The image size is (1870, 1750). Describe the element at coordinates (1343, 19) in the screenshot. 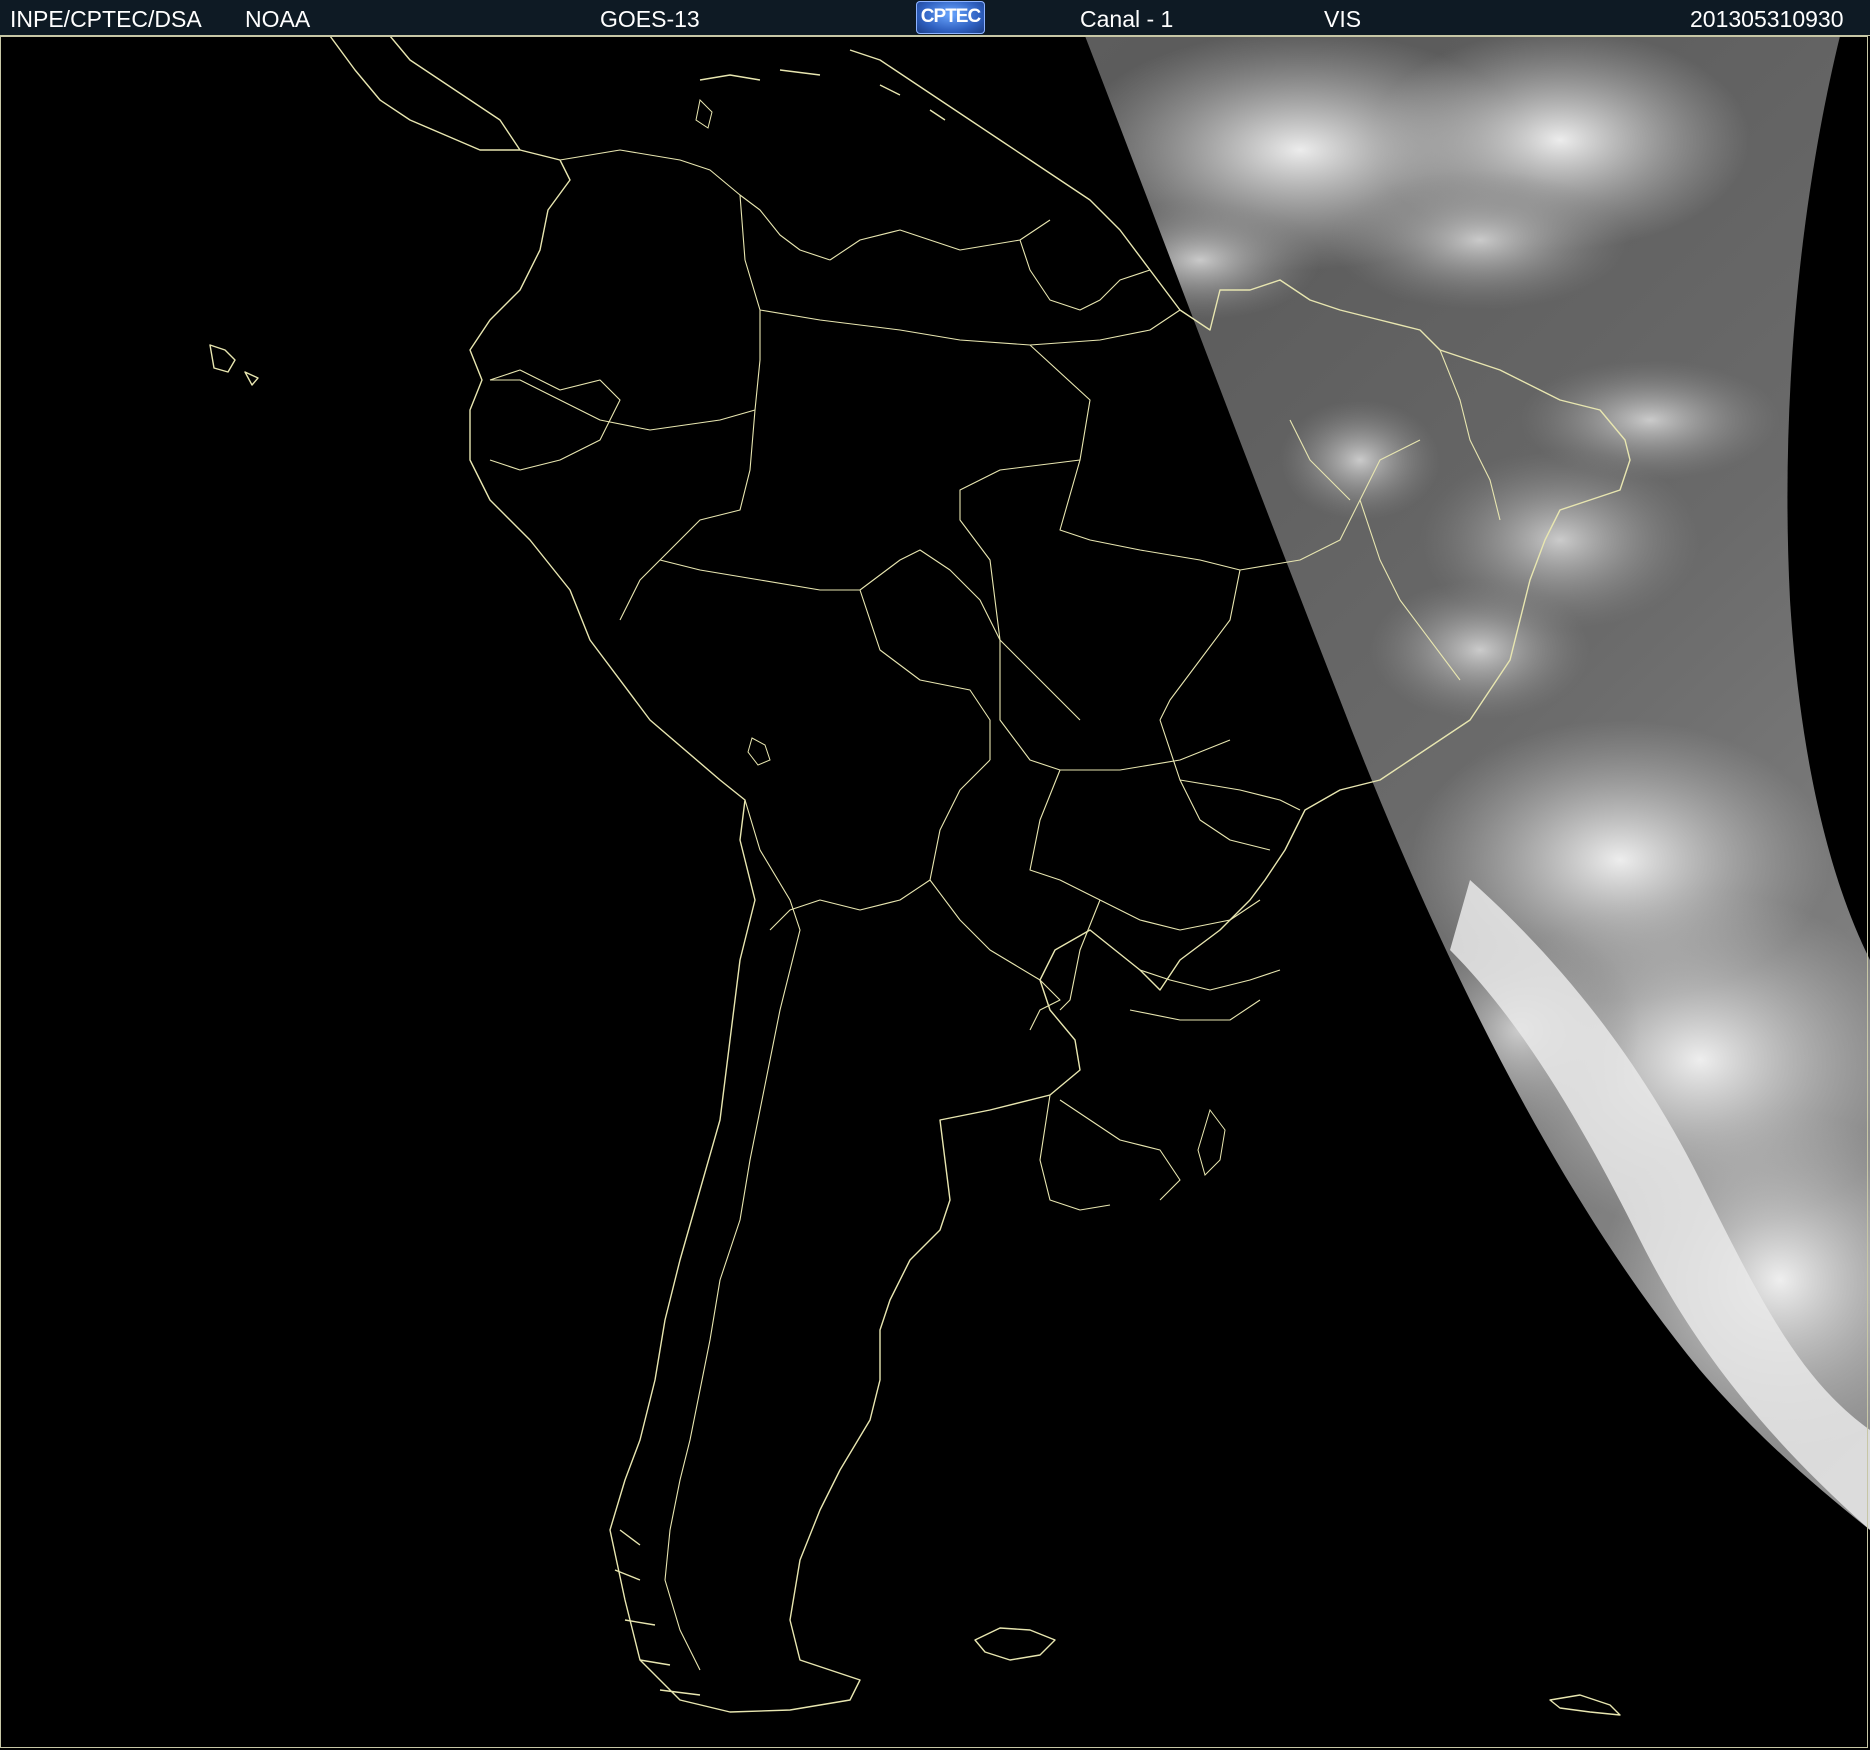

I see `band-label: VIS` at that location.